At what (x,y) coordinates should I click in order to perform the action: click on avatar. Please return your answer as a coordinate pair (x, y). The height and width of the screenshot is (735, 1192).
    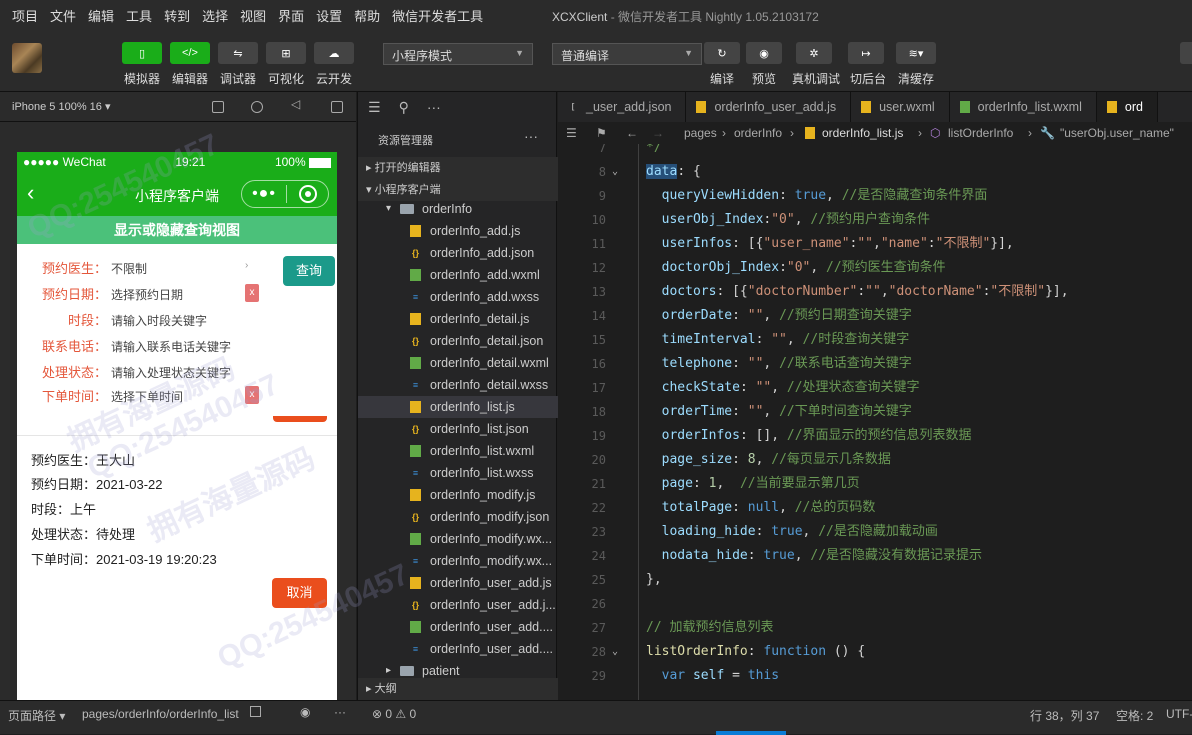
    Looking at the image, I should click on (27, 58).